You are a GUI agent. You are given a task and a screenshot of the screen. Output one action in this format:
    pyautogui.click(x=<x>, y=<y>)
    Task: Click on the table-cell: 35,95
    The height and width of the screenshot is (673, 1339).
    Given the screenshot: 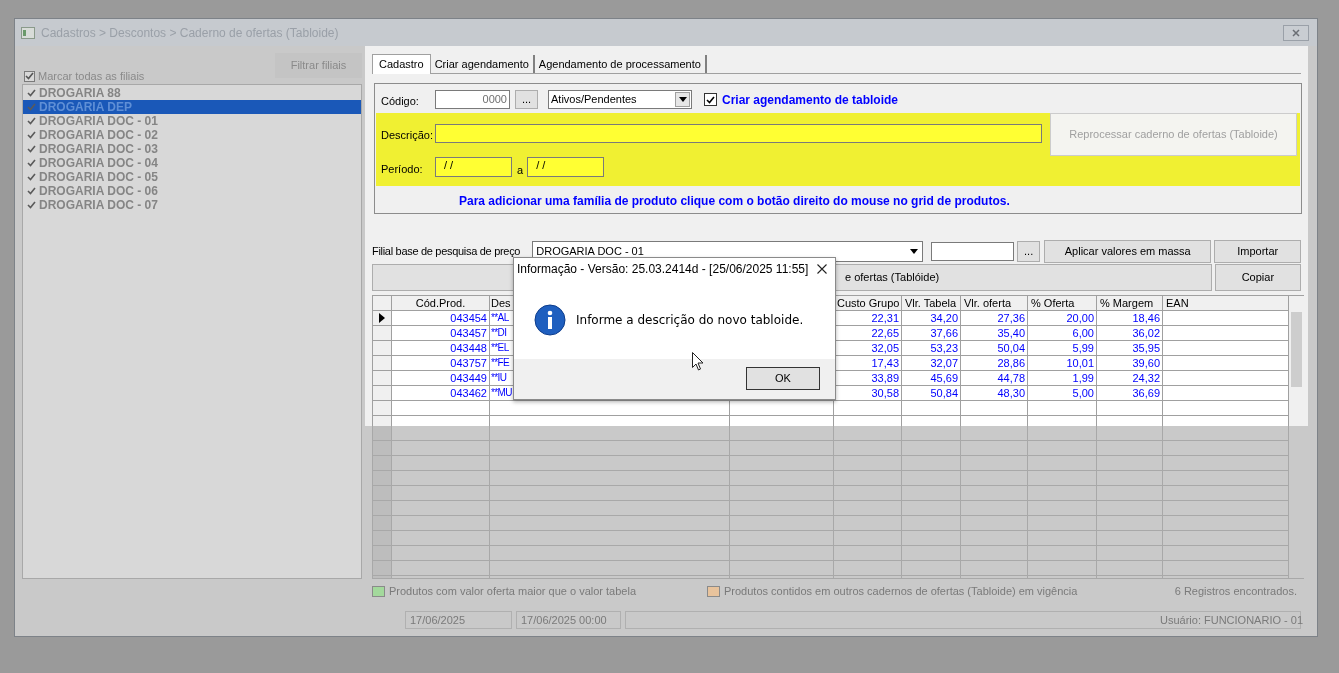 What is the action you would take?
    pyautogui.click(x=1130, y=348)
    